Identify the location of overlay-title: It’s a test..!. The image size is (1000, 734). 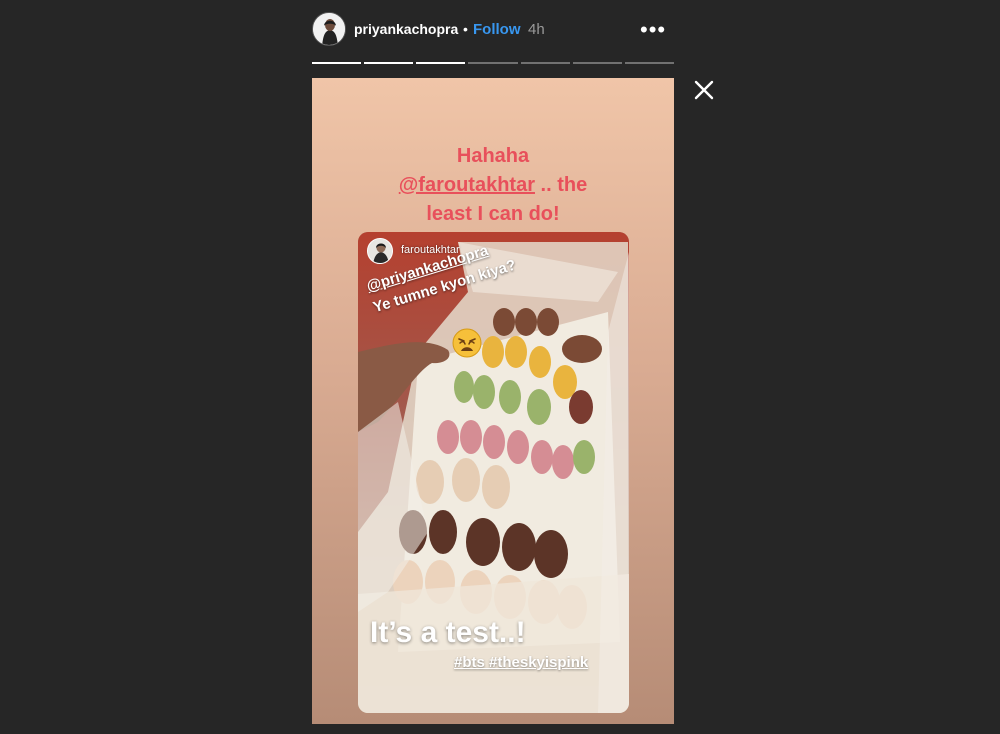
(448, 632).